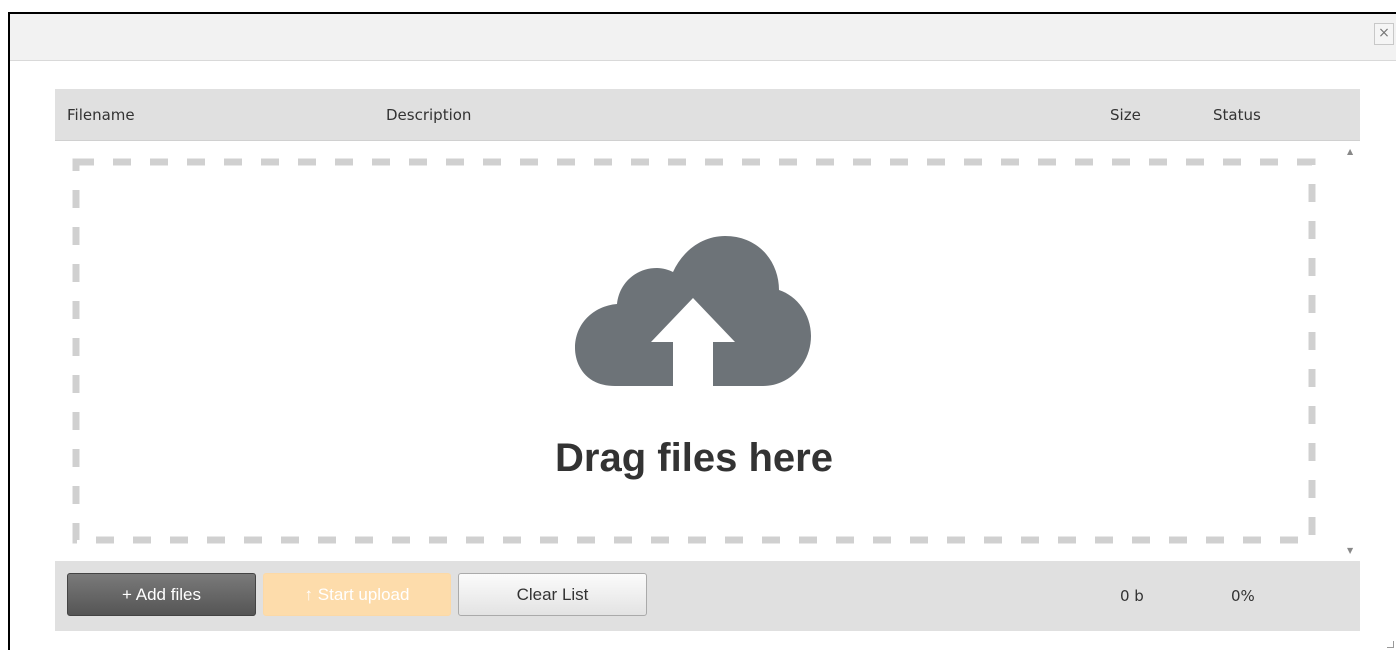  What do you see at coordinates (707, 115) in the screenshot?
I see `file-list-header: Filename Description Size Status` at bounding box center [707, 115].